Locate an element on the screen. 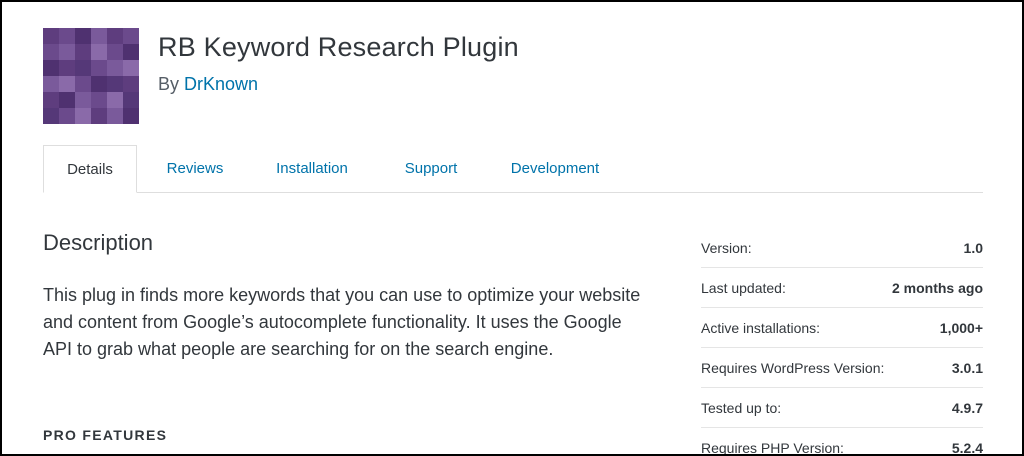 This screenshot has width=1024, height=456. meta-value: 1,000+ is located at coordinates (961, 327).